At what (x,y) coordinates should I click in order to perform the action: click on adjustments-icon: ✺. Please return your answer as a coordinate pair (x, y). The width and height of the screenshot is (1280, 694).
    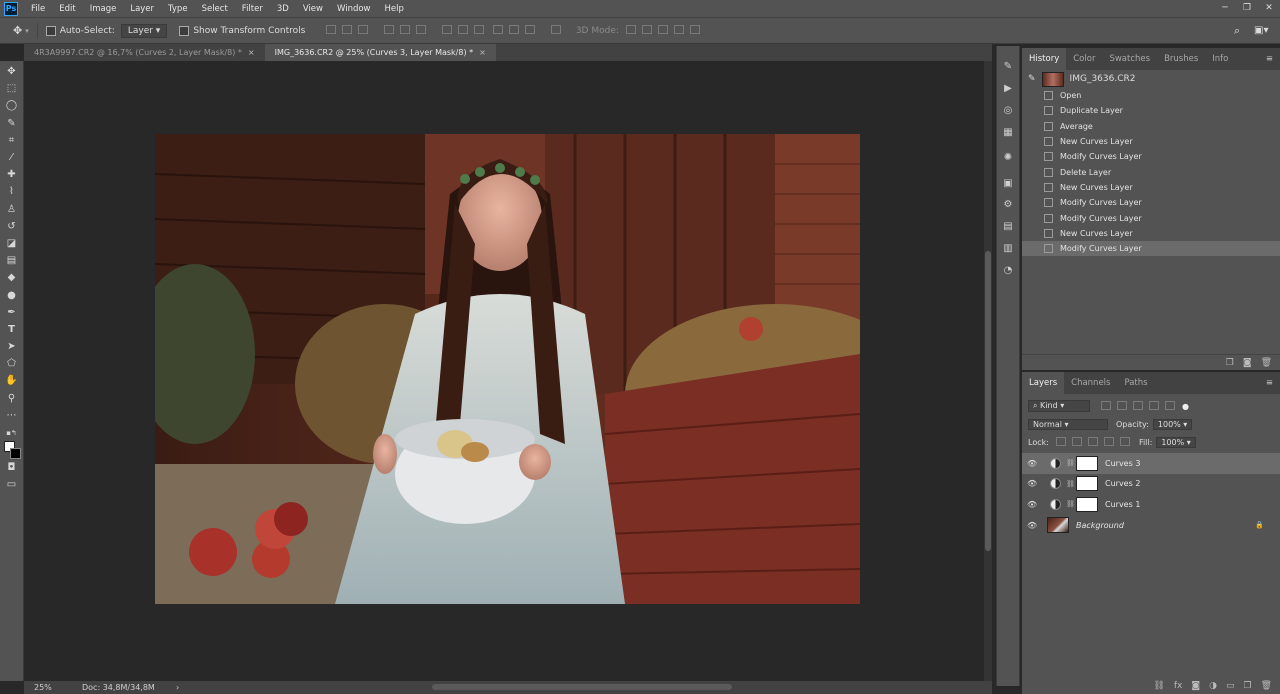
    Looking at the image, I should click on (1008, 157).